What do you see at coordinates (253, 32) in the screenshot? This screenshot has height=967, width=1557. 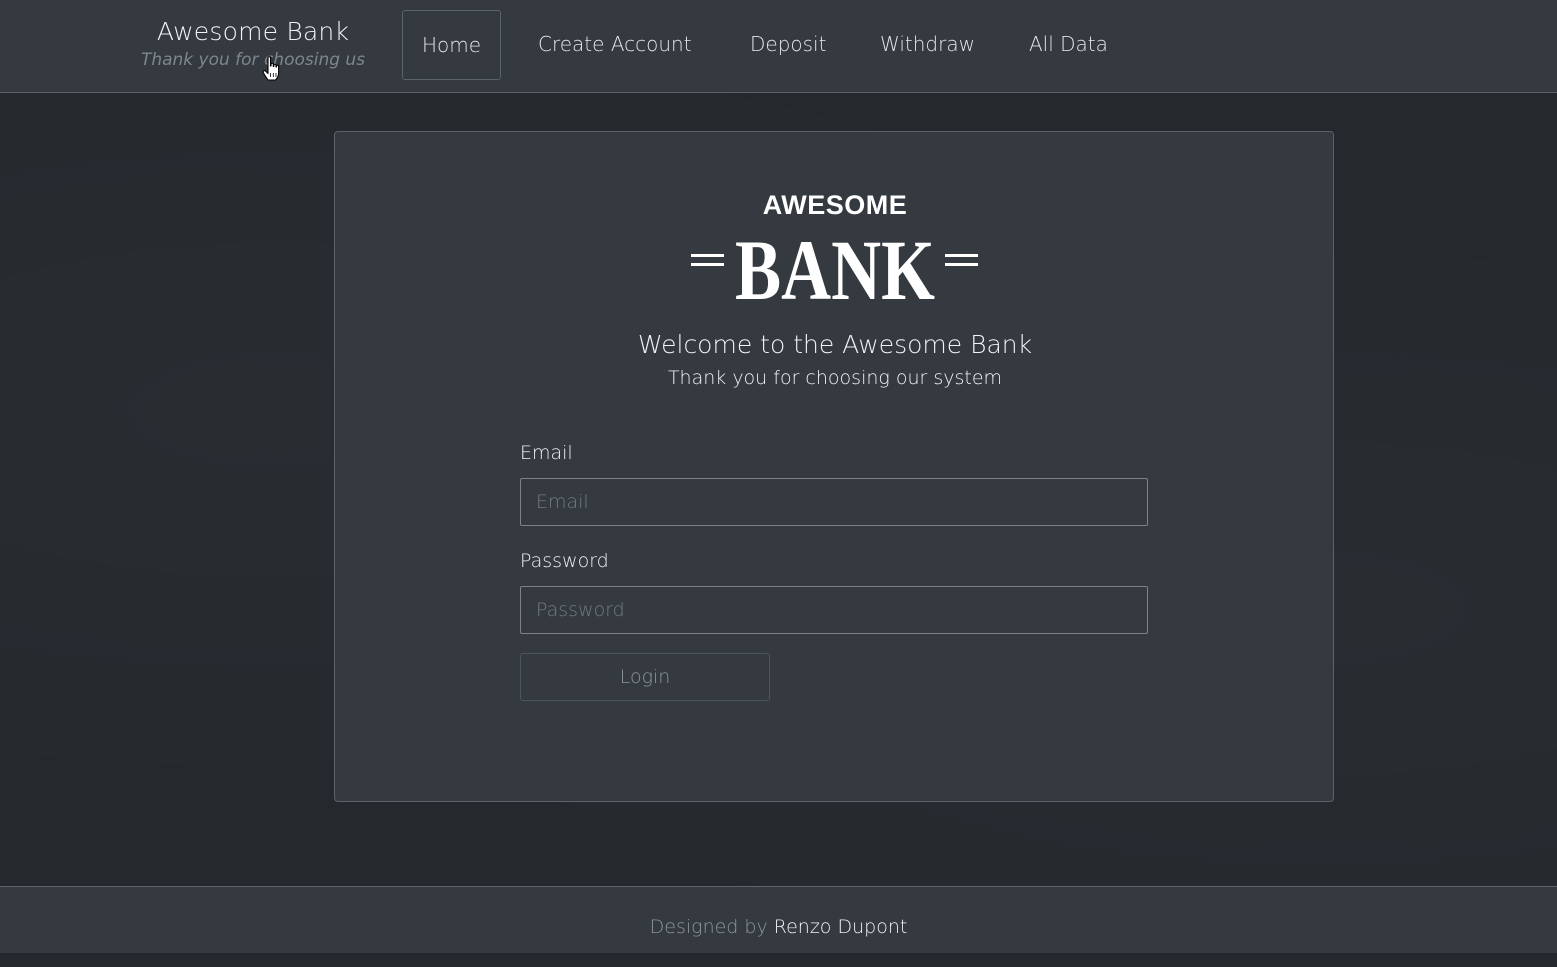 I see `brand-title: Awesome Bank` at bounding box center [253, 32].